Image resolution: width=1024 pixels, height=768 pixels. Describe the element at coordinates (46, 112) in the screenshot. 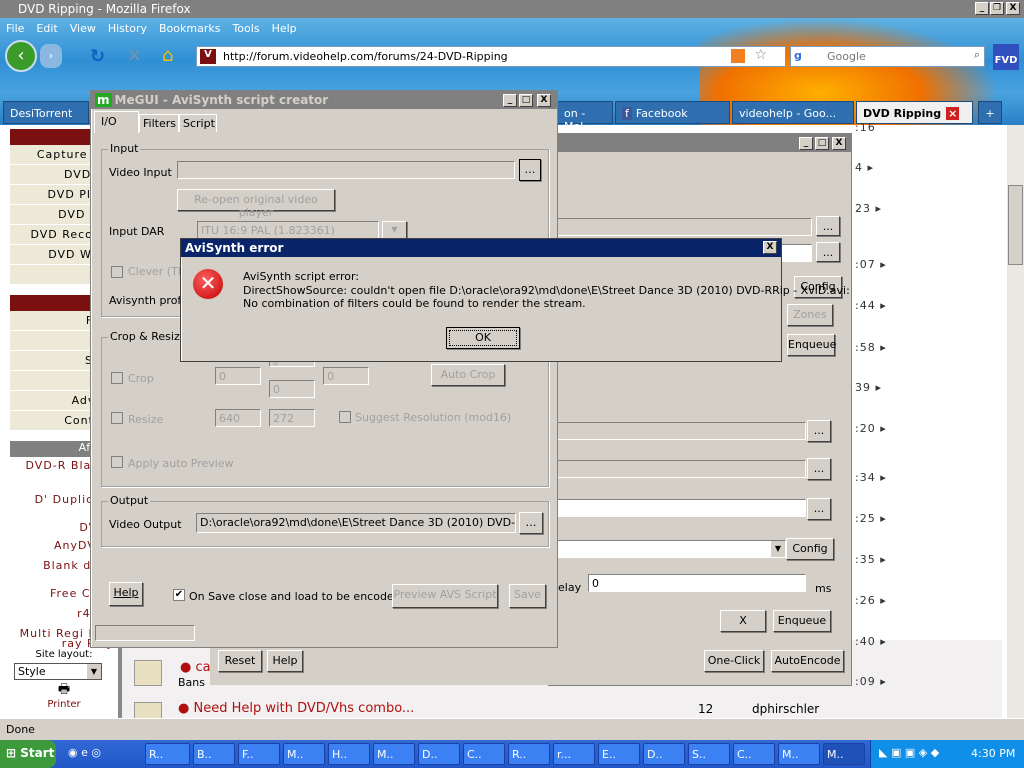

I see `tab-desitorrent: DesiTorrent` at that location.